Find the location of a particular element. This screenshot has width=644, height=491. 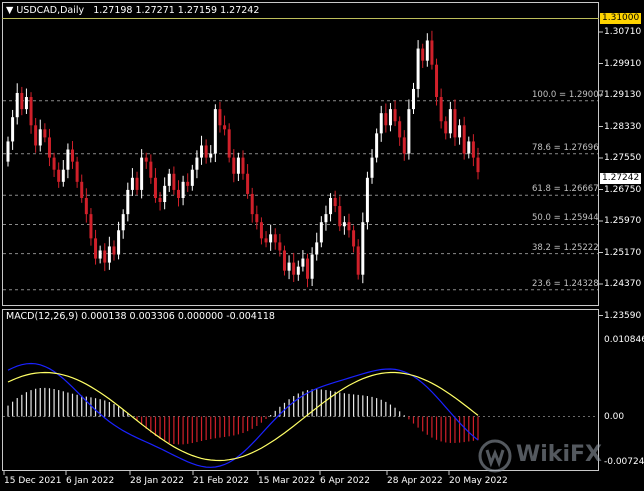

watermark-text: WikiFX is located at coordinates (559, 454).